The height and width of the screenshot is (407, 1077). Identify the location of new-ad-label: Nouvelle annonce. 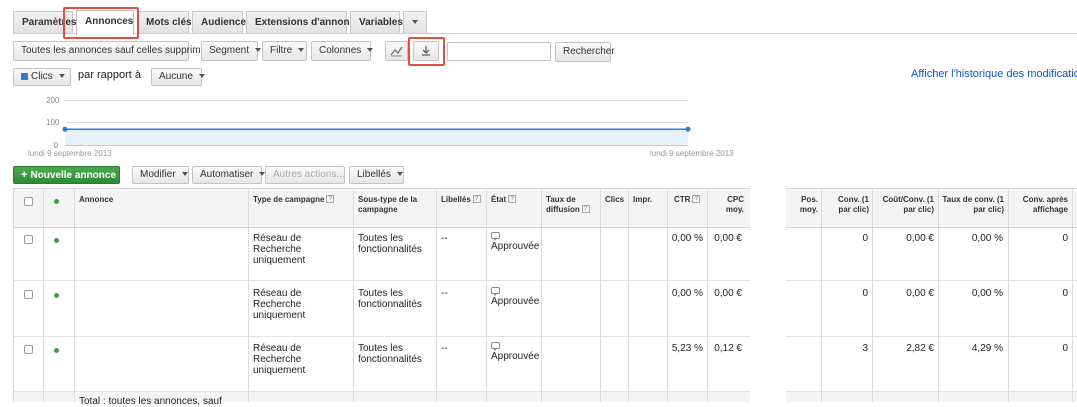
(73, 175).